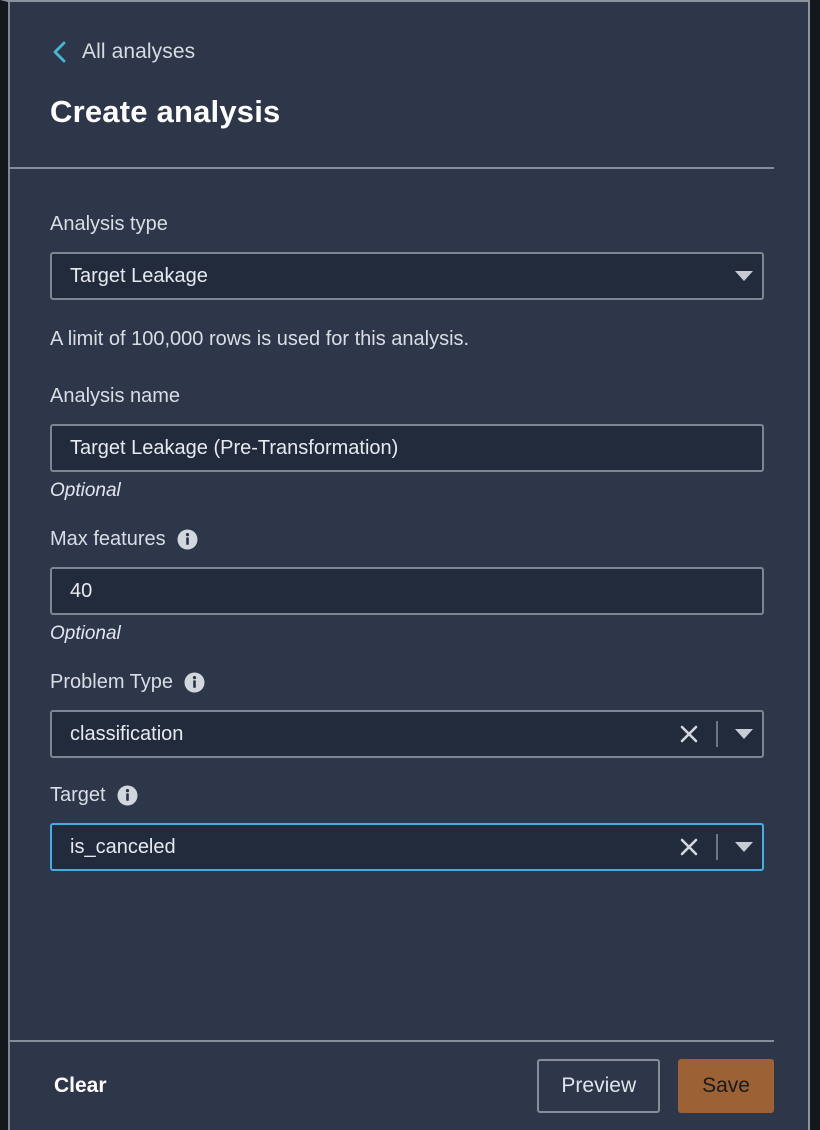 The image size is (820, 1130). What do you see at coordinates (407, 448) in the screenshot?
I see `analysis-name-input: Target Leakage (Pre-Transformation)` at bounding box center [407, 448].